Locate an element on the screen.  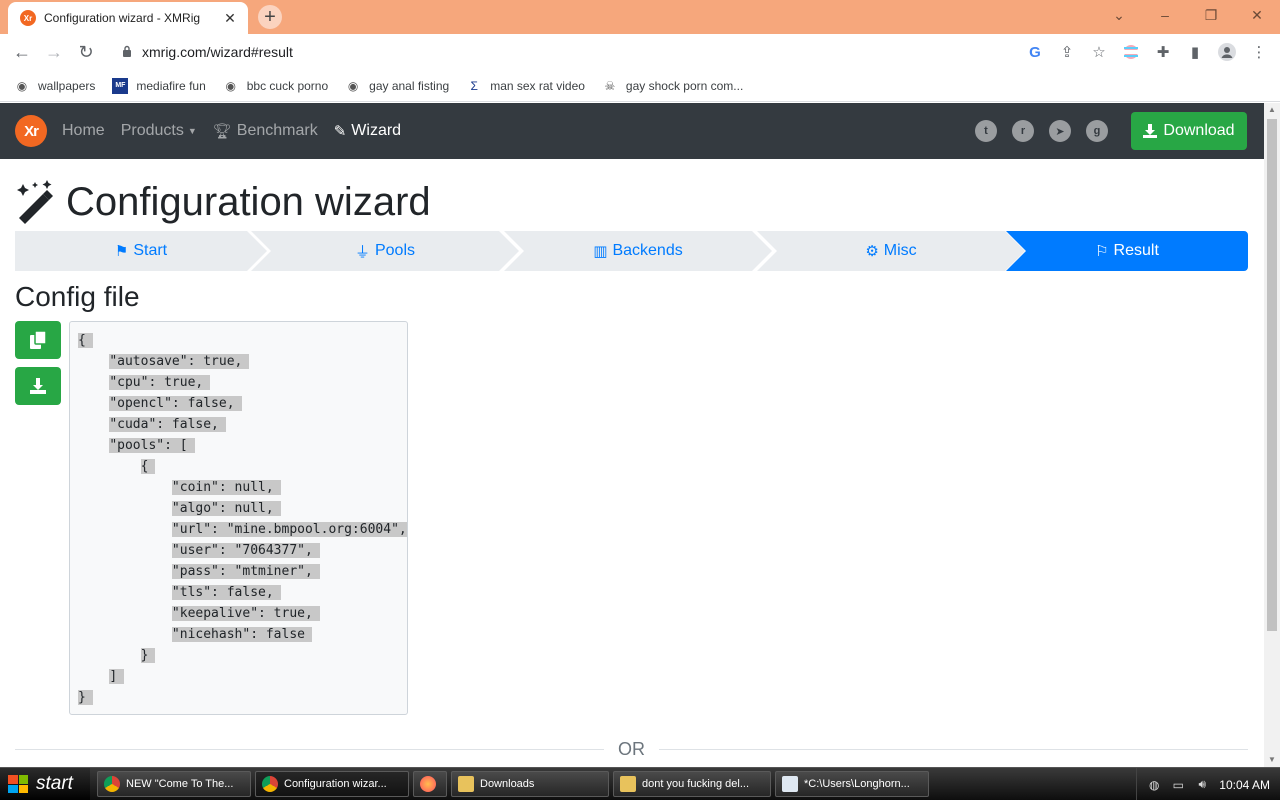
code-line: "autosave": true, is located at coordinates (242, 361).